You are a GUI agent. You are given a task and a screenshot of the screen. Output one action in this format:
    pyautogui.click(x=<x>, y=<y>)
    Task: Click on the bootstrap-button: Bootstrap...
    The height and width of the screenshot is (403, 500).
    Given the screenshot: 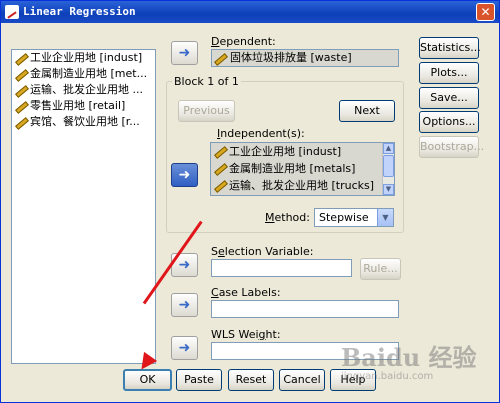 What is the action you would take?
    pyautogui.click(x=451, y=147)
    